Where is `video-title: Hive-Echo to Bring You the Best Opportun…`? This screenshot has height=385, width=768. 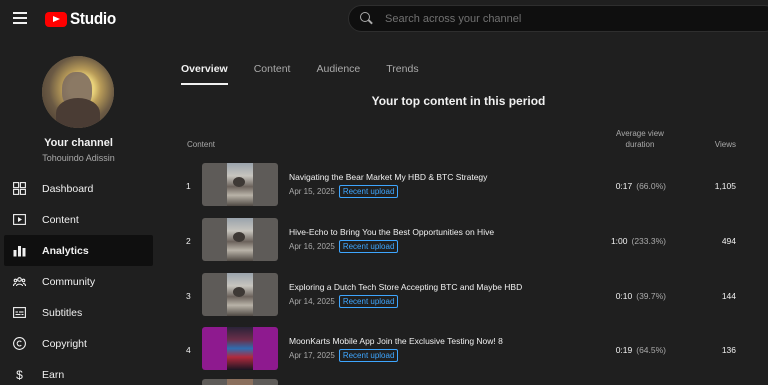 video-title: Hive-Echo to Bring You the Best Opportun… is located at coordinates (391, 232).